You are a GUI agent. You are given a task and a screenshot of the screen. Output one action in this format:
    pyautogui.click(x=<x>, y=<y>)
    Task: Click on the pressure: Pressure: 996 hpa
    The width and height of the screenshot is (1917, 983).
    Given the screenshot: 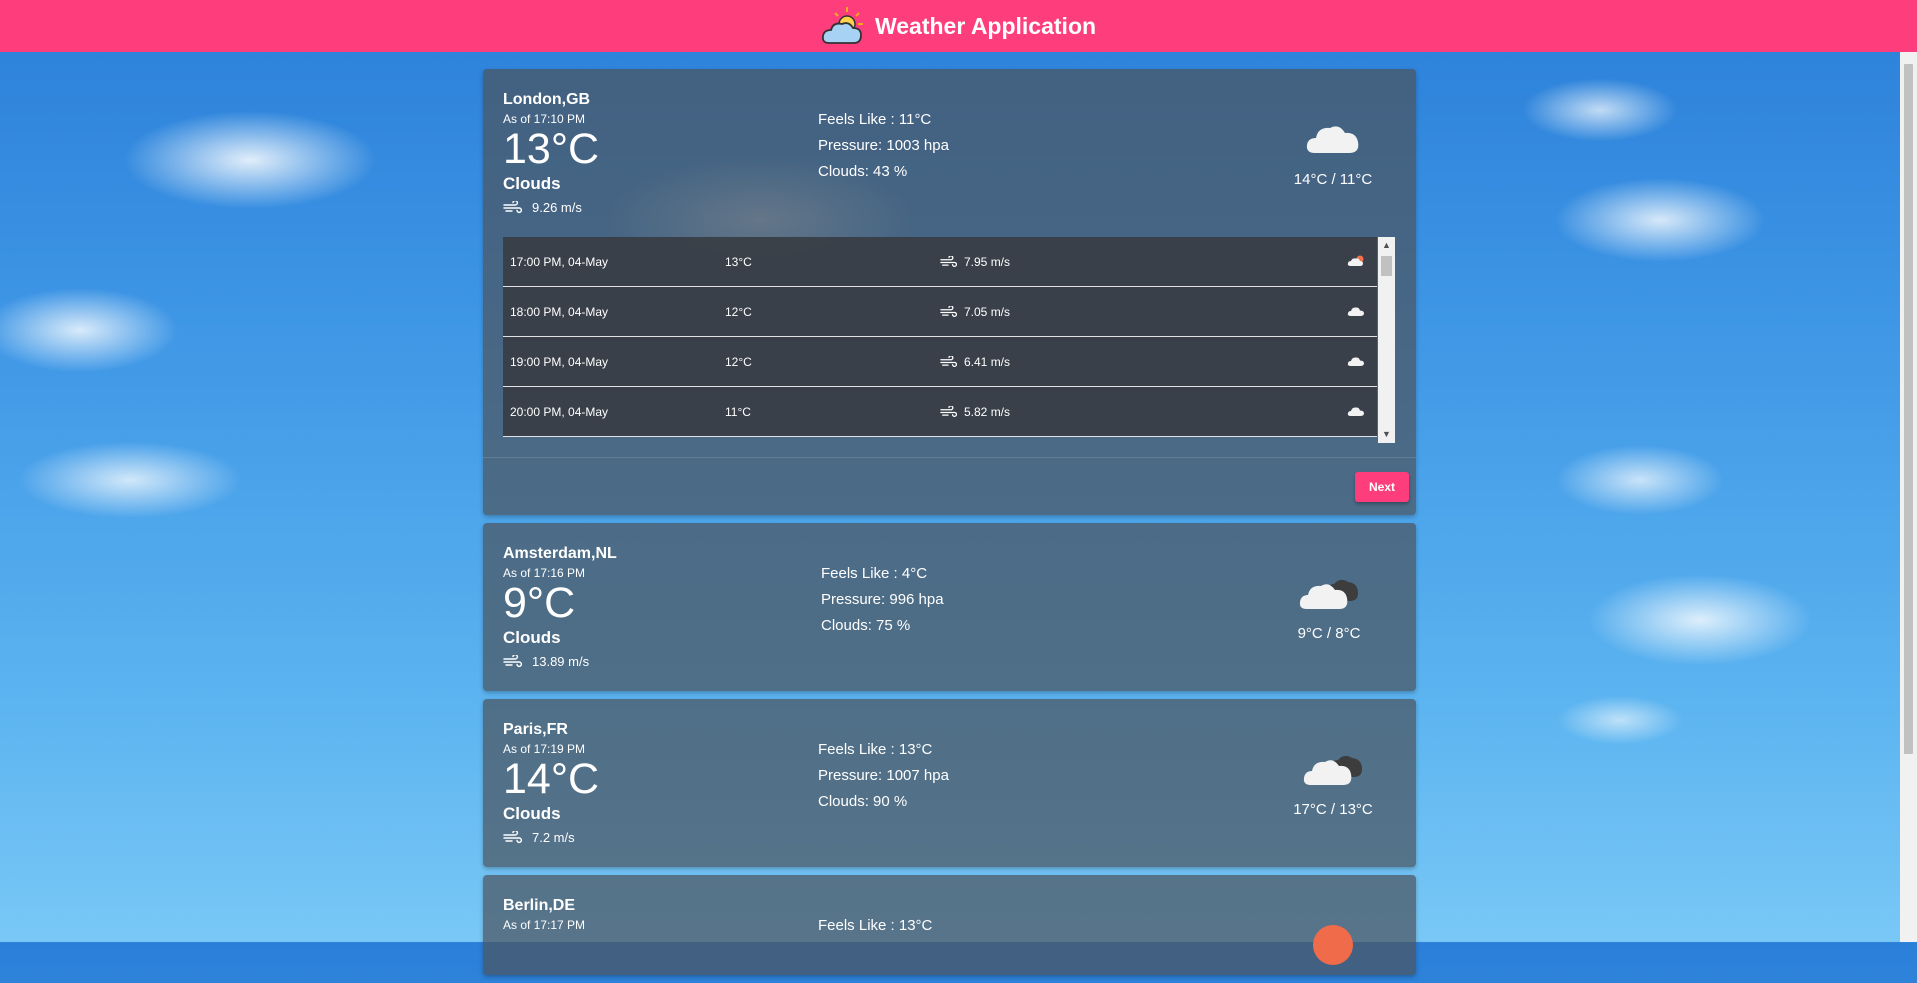 What is the action you would take?
    pyautogui.click(x=882, y=599)
    